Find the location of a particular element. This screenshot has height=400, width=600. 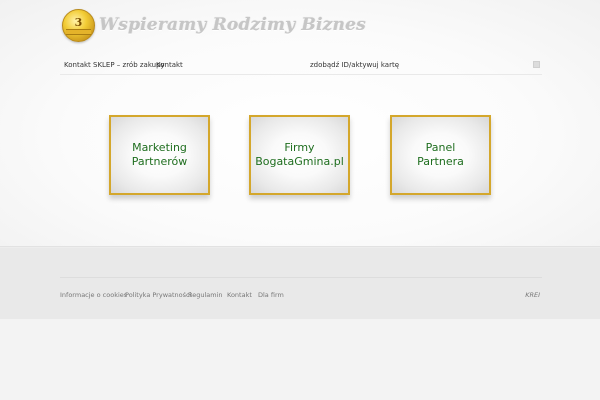

nav-item-kontakt: Kontakt is located at coordinates (77, 65).